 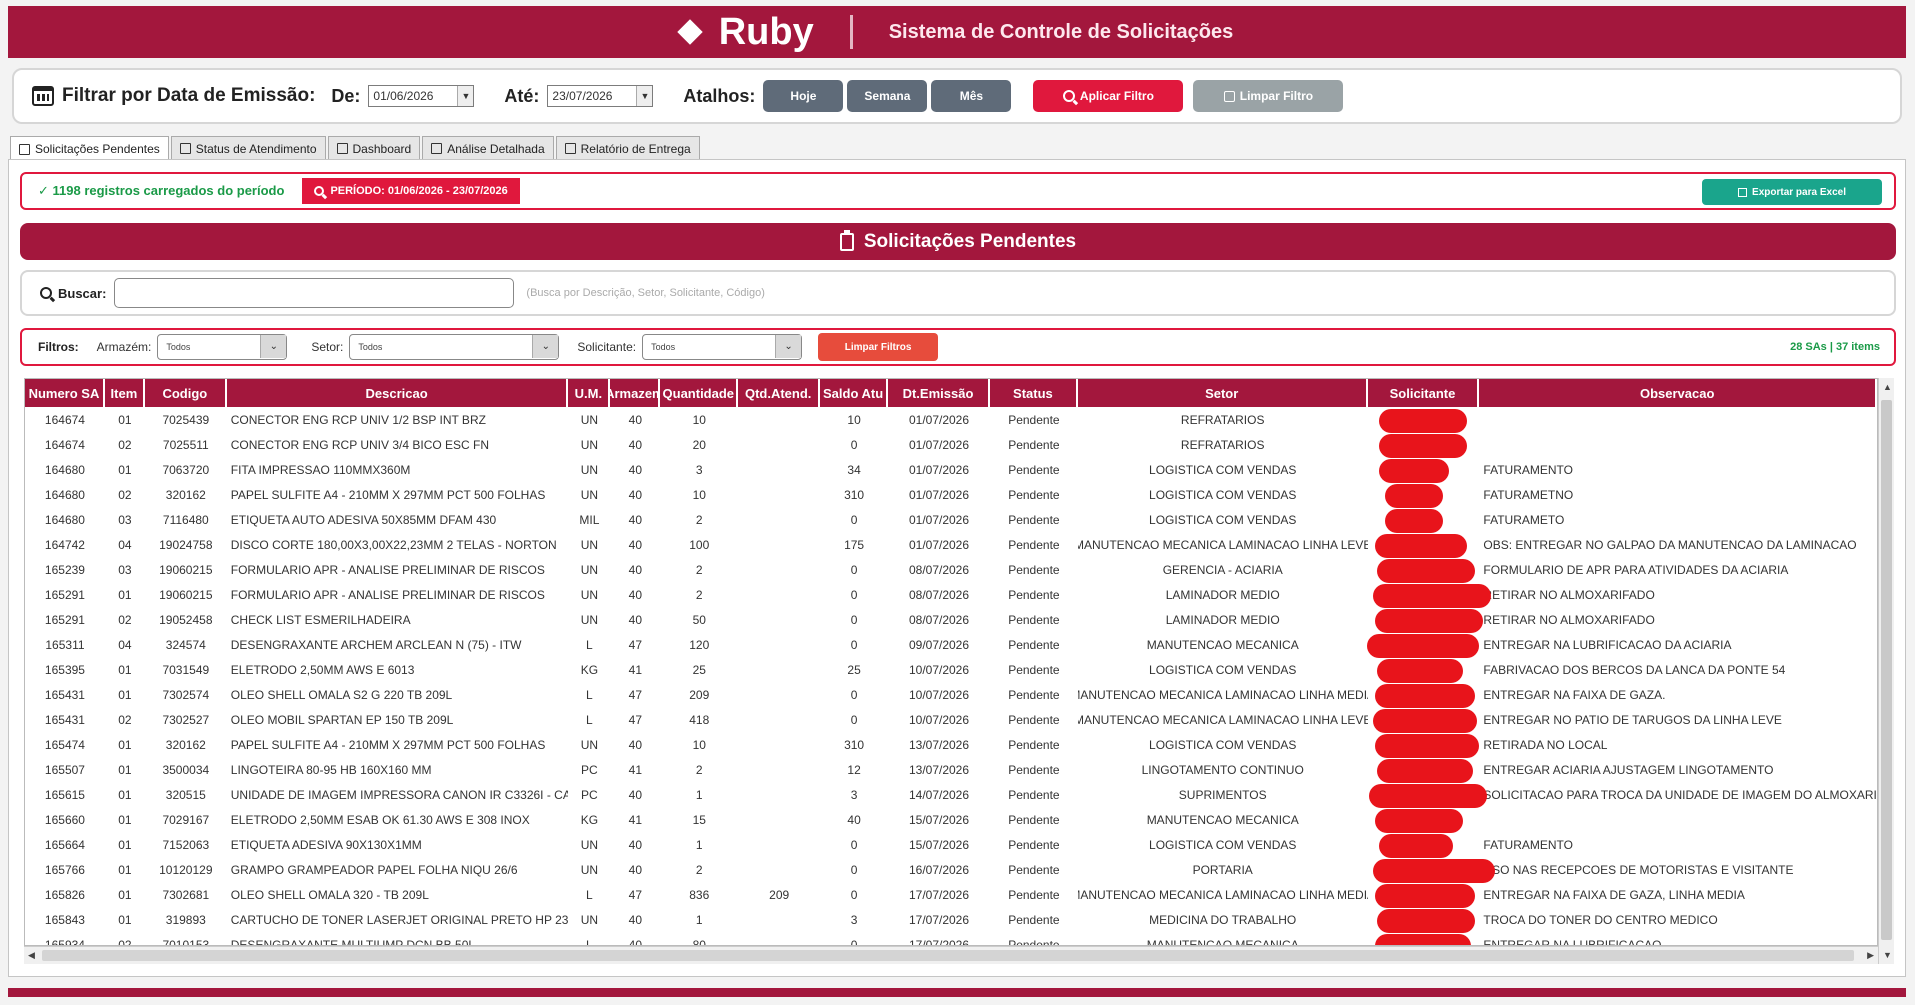 What do you see at coordinates (1223, 919) in the screenshot?
I see `table-cell: MEDICINA DO TRABALHO` at bounding box center [1223, 919].